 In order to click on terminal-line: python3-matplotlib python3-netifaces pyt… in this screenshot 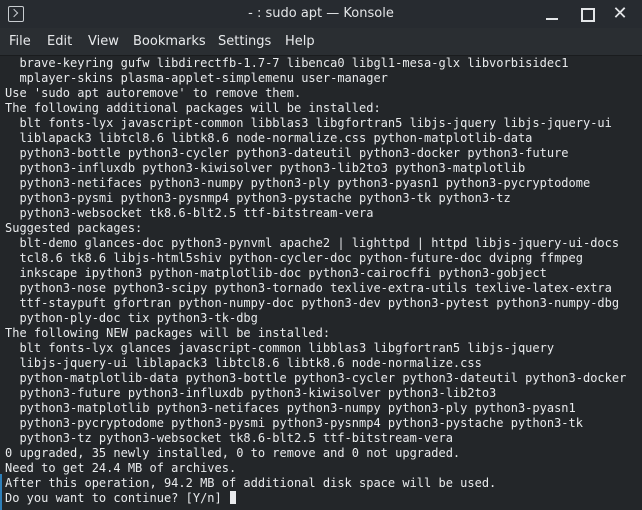, I will do `click(290, 408)`.